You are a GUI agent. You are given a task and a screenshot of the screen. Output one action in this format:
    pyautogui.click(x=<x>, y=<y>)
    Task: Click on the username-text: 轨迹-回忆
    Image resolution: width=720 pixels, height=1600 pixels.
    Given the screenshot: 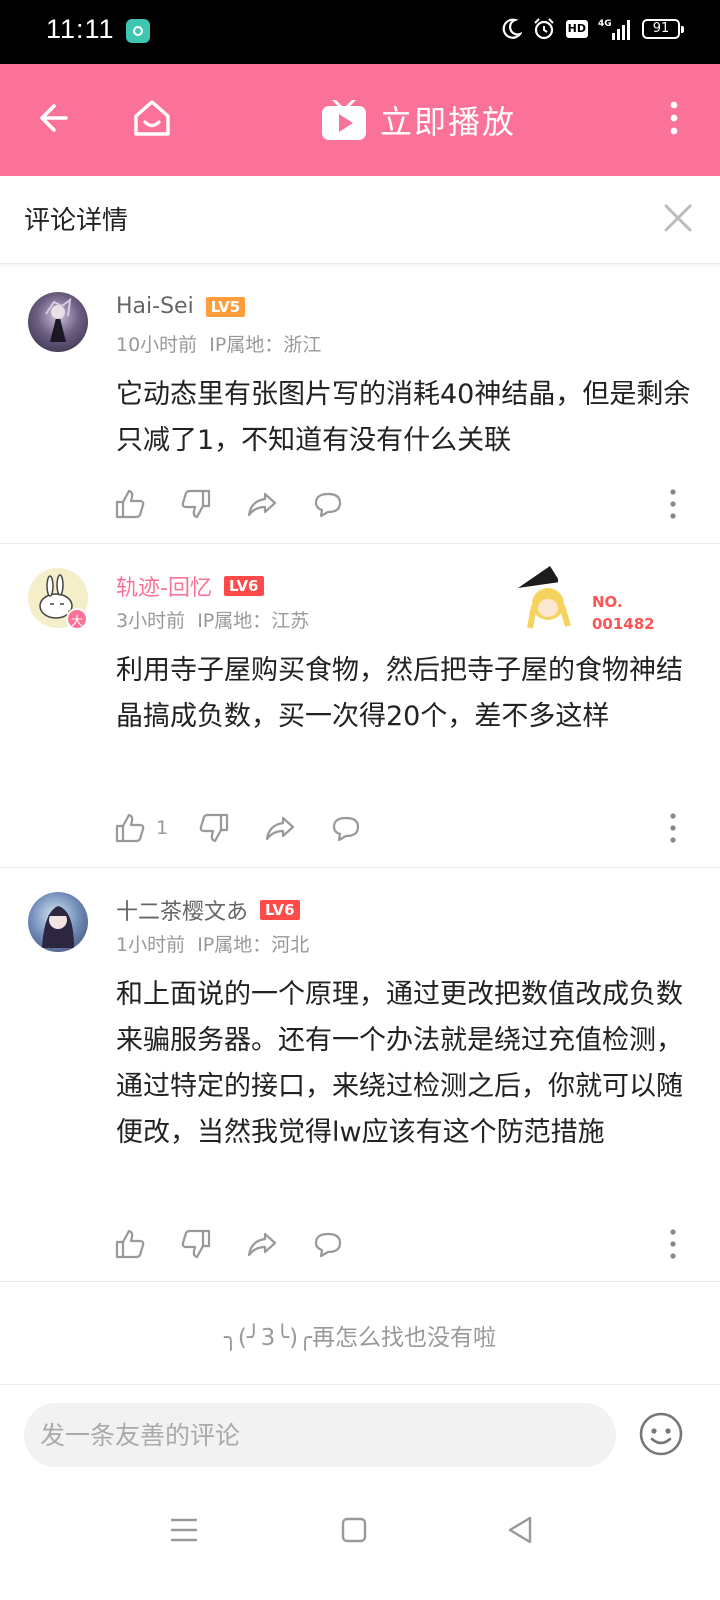 What is the action you would take?
    pyautogui.click(x=164, y=586)
    